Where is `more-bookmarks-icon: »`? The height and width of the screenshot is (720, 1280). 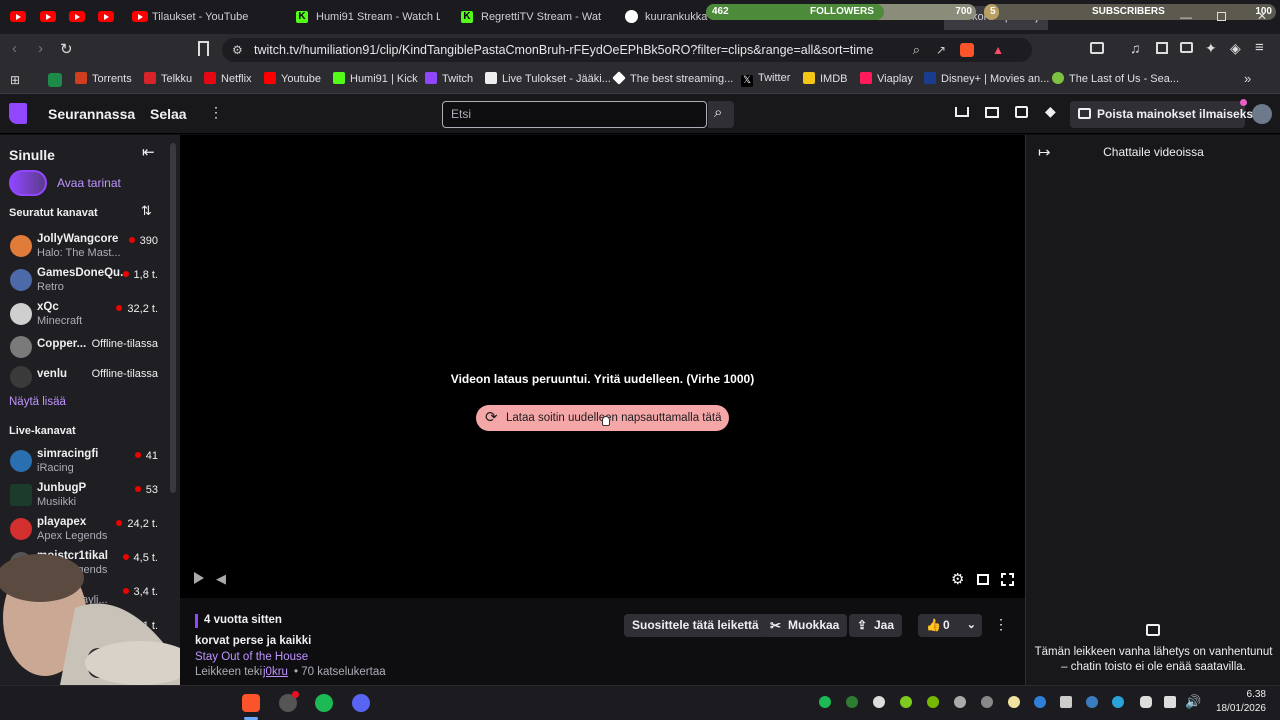
more-bookmarks-icon: » is located at coordinates (1247, 78).